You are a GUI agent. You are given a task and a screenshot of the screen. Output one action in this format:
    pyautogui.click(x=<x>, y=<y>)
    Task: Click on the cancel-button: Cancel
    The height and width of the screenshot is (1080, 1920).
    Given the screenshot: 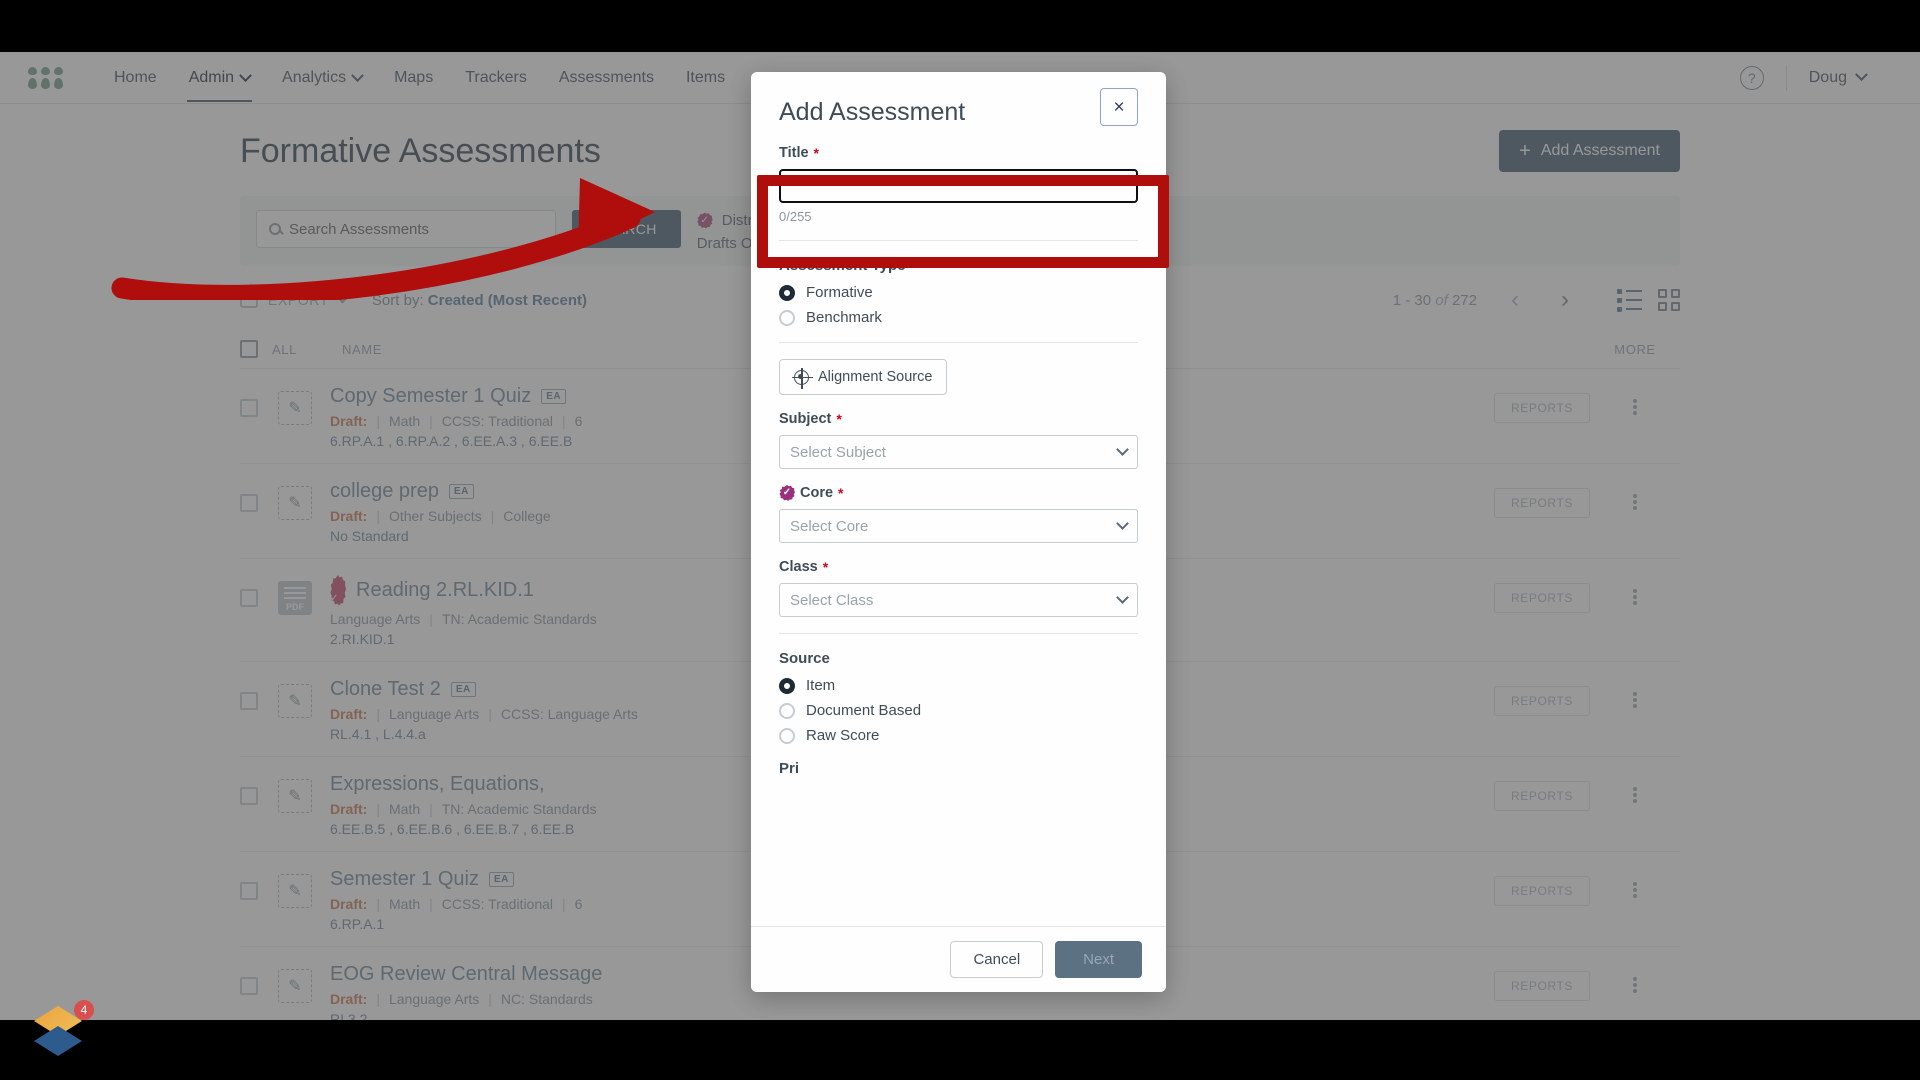 What is the action you would take?
    pyautogui.click(x=997, y=959)
    